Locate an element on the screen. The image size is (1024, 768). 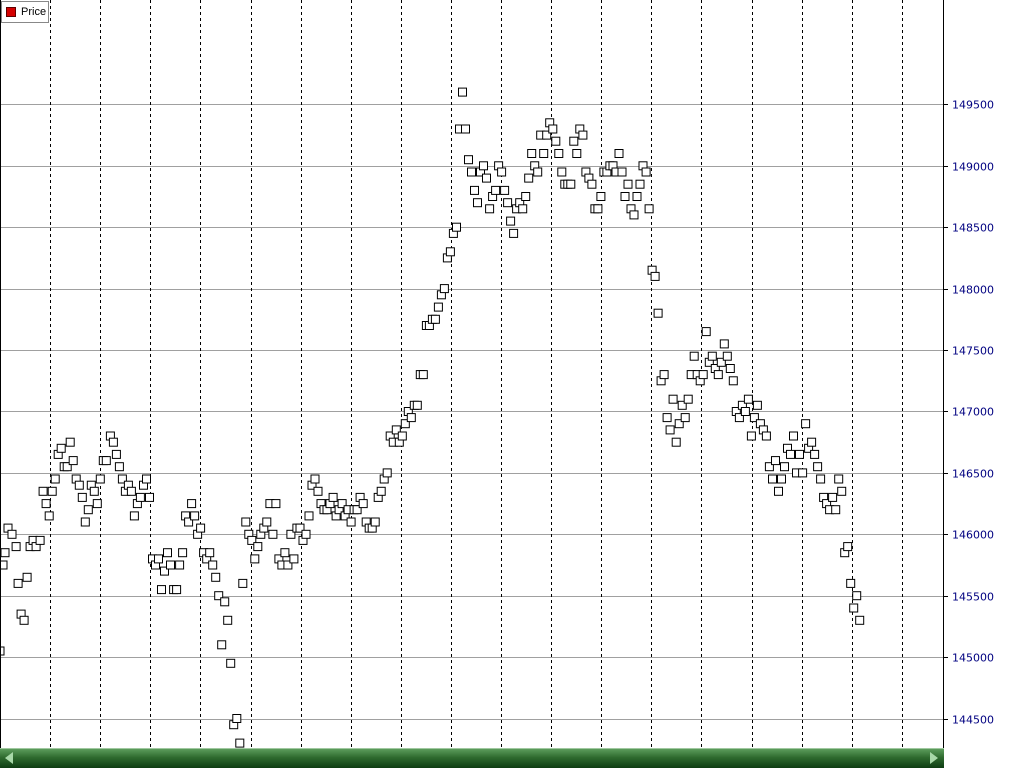
y-tick-label: 147000 is located at coordinates (973, 412).